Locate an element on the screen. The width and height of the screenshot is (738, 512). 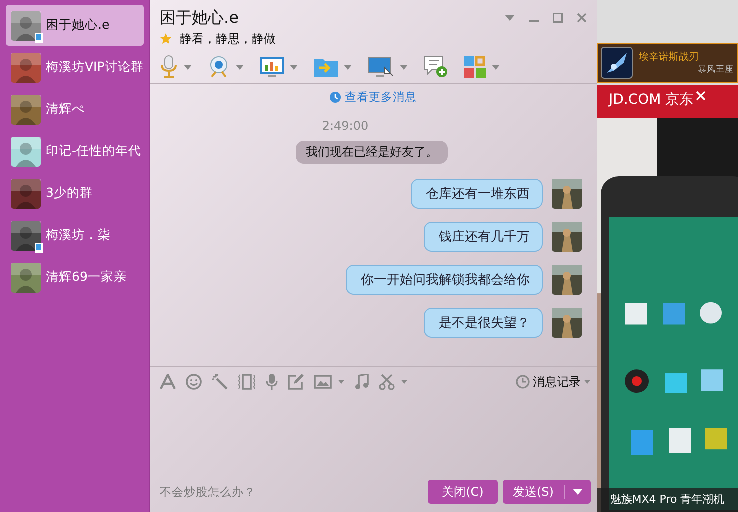
history-button: 消息记录 is located at coordinates (553, 382).